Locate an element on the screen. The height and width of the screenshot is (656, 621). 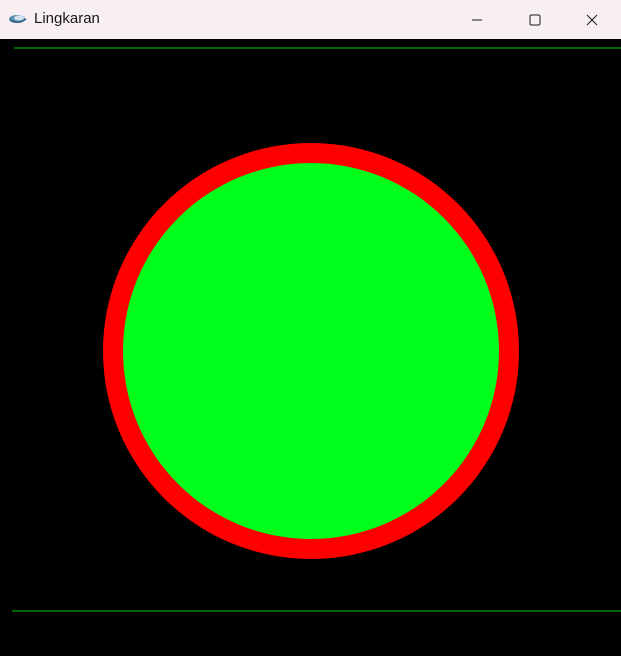
close-button is located at coordinates (592, 19).